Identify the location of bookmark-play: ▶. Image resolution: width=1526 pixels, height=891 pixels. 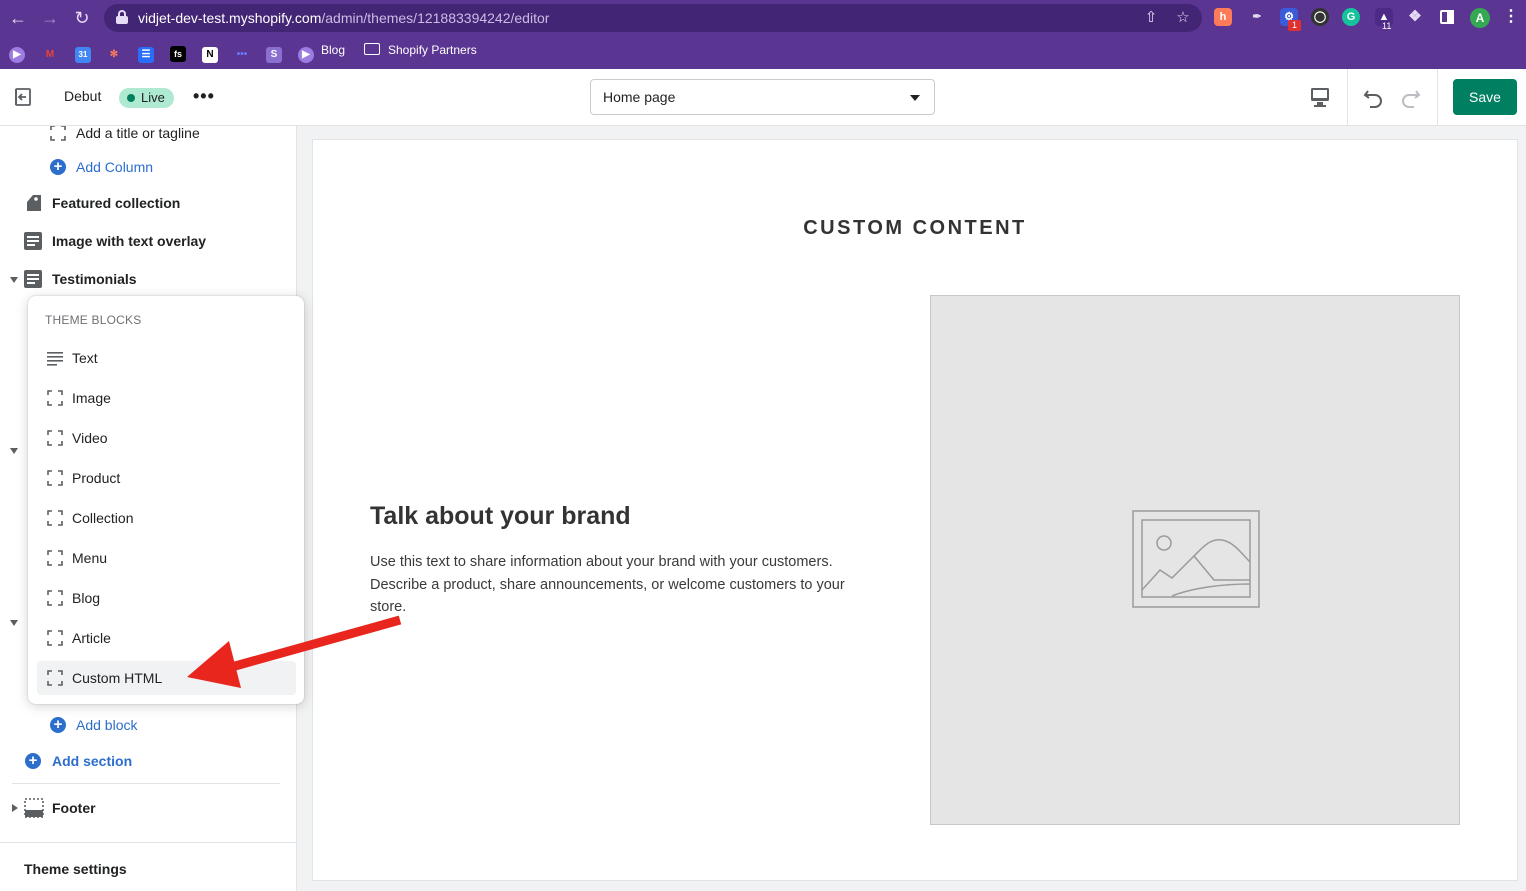
(17, 52).